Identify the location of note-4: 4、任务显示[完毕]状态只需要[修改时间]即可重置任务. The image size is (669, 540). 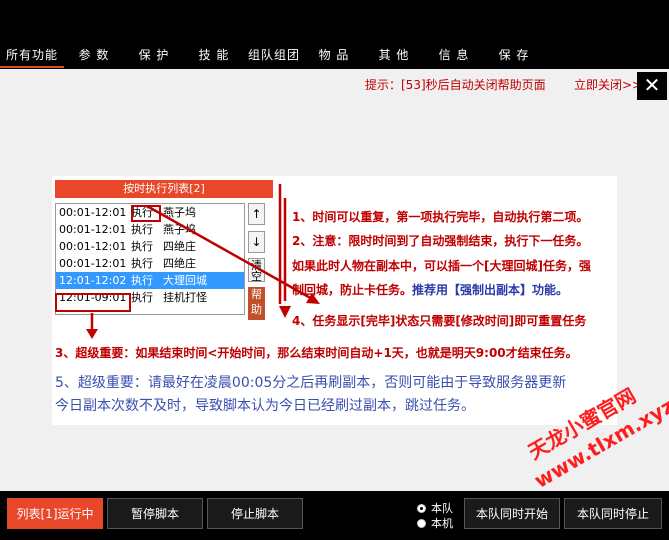
(439, 321).